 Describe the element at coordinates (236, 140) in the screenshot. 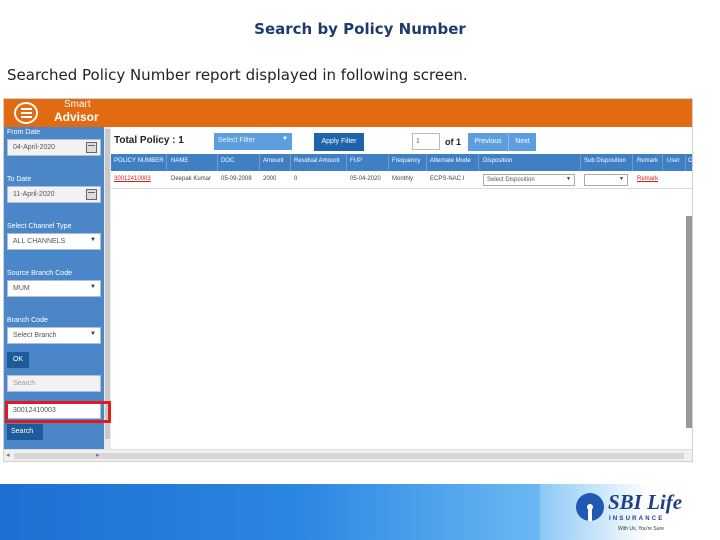

I see `filter-placeholder: Select Filter` at that location.